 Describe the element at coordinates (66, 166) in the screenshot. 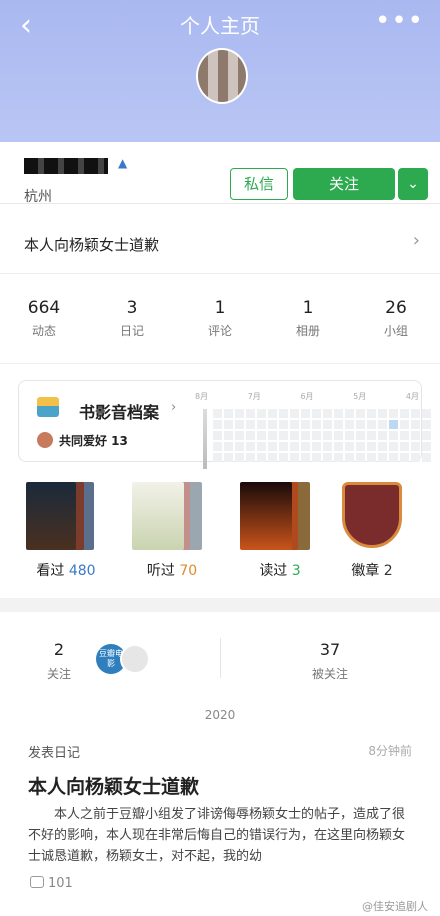

I see `username-redacted` at that location.